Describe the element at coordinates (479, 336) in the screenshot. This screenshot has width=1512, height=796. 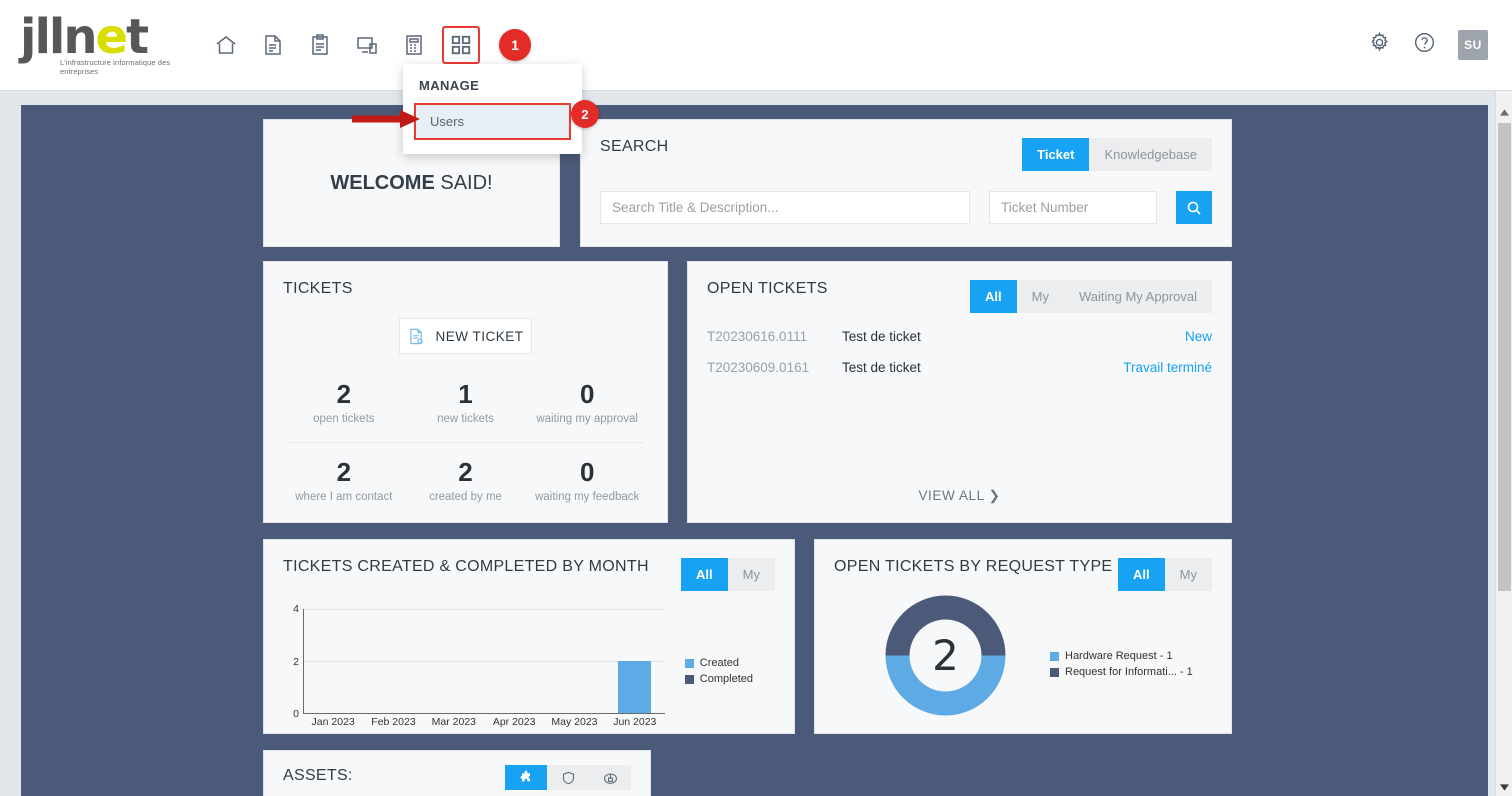
I see `new-ticket-label: NEW TICKET` at that location.